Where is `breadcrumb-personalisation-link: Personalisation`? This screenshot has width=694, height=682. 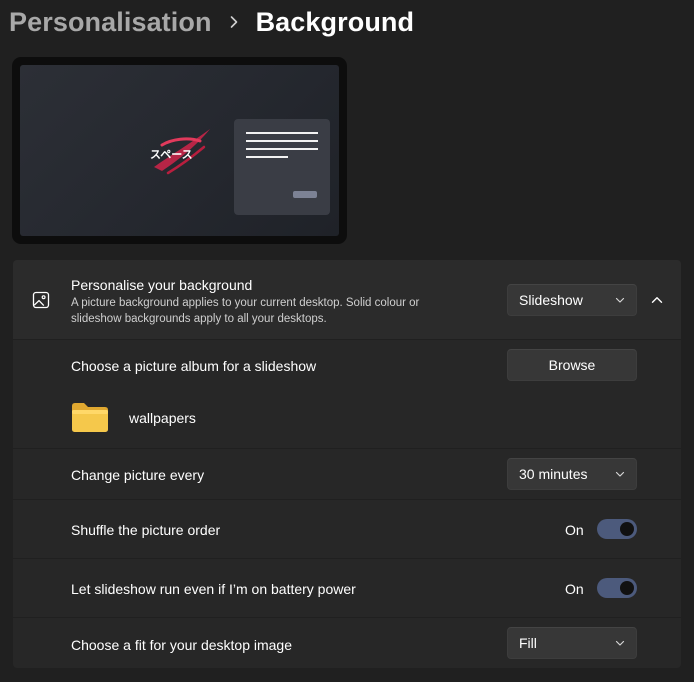
breadcrumb-personalisation-link: Personalisation is located at coordinates (110, 22).